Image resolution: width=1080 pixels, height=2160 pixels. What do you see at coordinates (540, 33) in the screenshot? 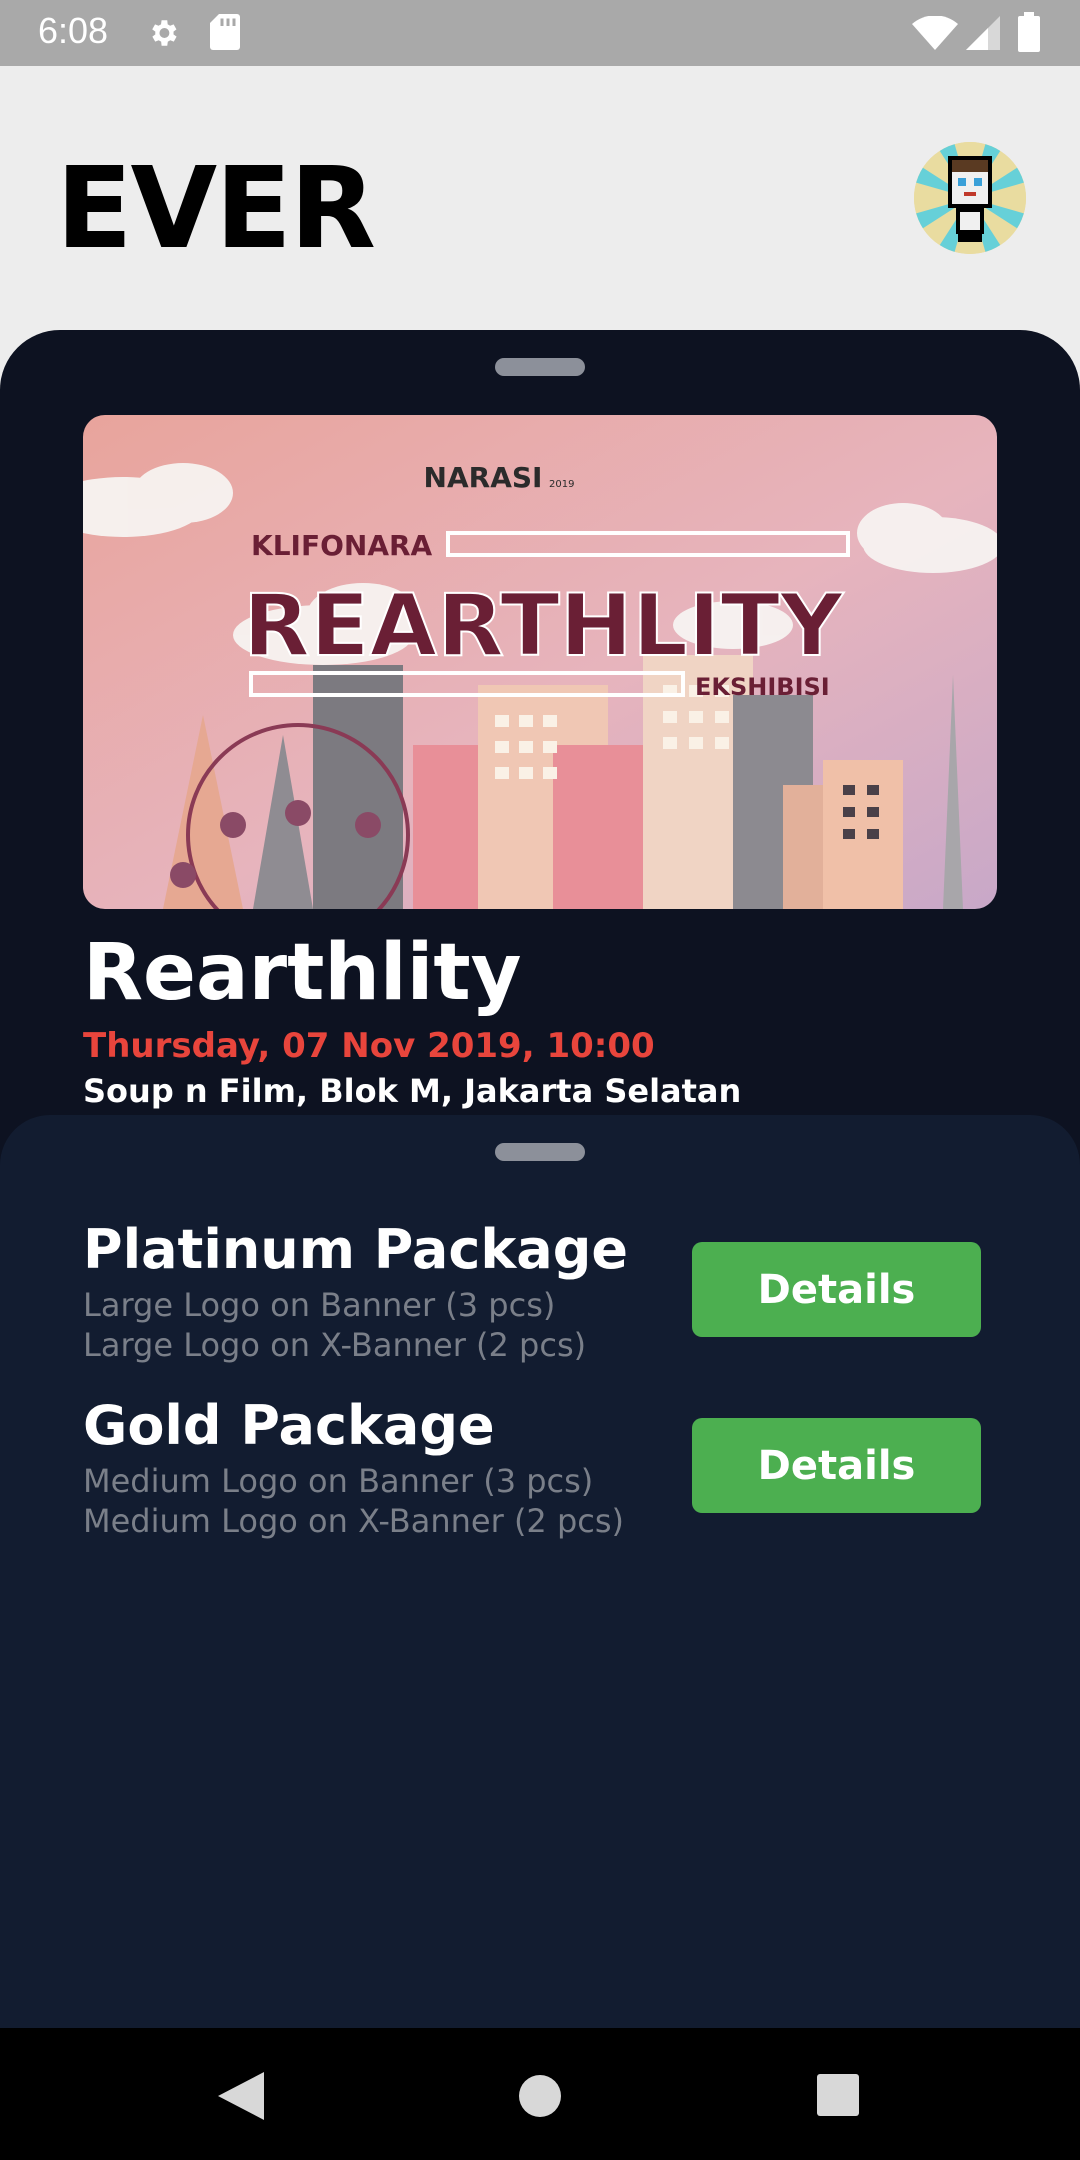
I see `status-bar: 6:08` at bounding box center [540, 33].